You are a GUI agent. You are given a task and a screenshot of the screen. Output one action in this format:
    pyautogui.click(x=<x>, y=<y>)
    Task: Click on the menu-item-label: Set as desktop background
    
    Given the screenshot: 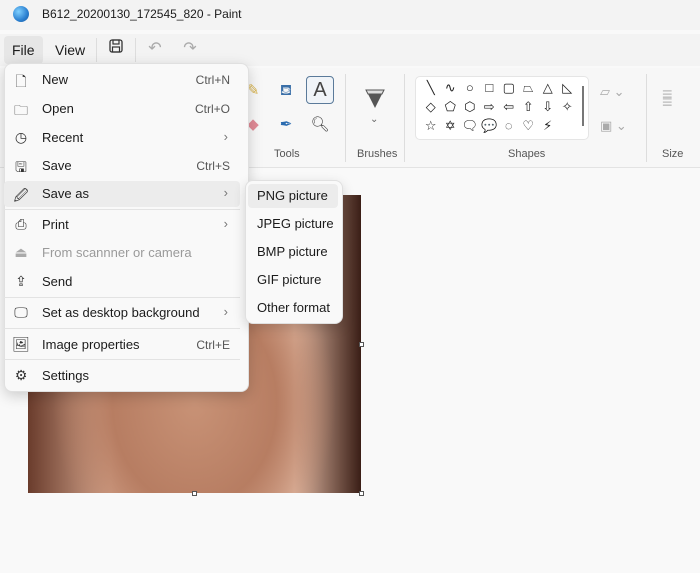 What is the action you would take?
    pyautogui.click(x=121, y=312)
    